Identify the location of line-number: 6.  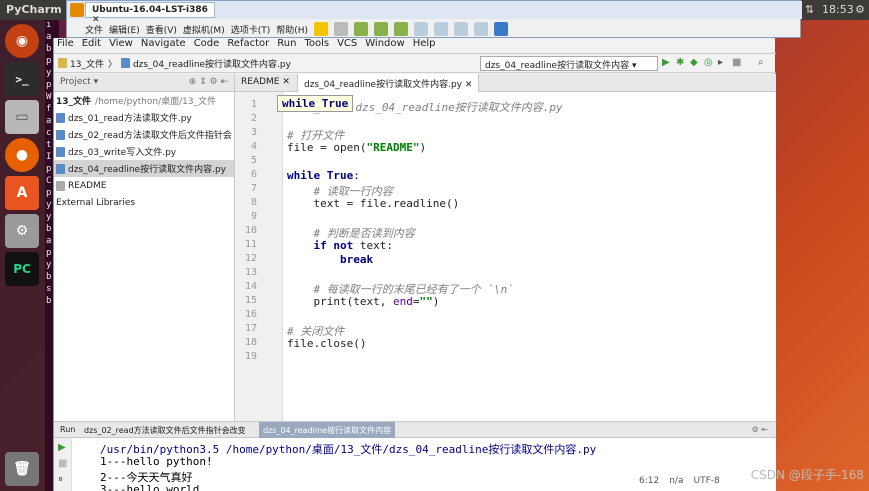
(253, 174).